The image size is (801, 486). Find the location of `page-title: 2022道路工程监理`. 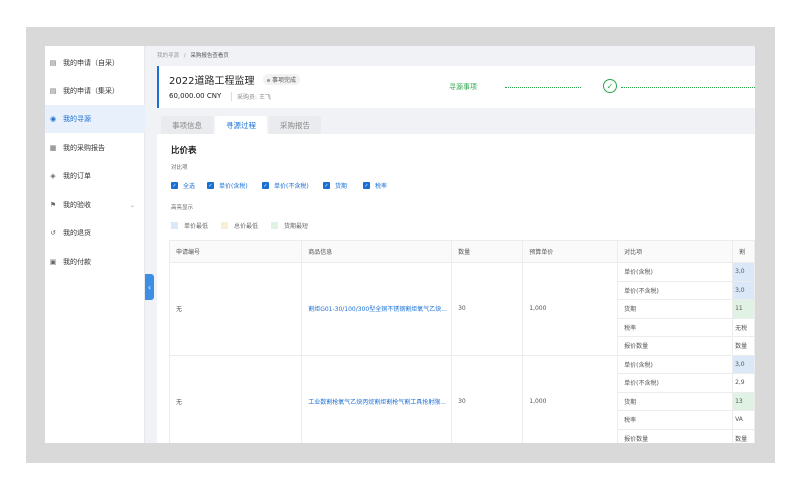

page-title: 2022道路工程监理 is located at coordinates (212, 81).